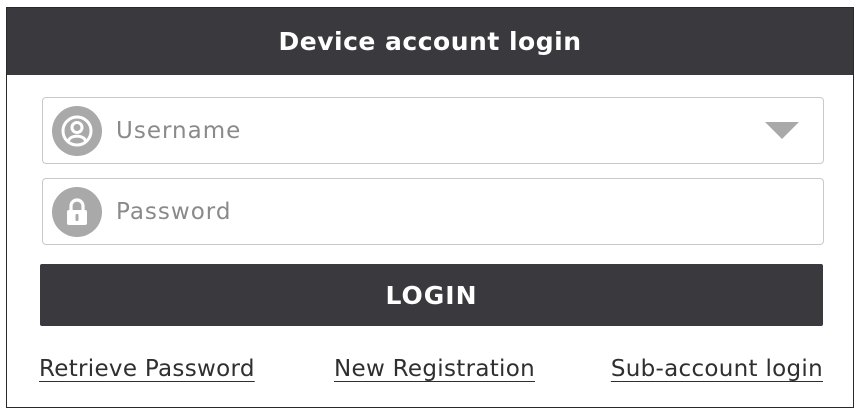 This screenshot has height=413, width=860. I want to click on password-field: Password, so click(433, 211).